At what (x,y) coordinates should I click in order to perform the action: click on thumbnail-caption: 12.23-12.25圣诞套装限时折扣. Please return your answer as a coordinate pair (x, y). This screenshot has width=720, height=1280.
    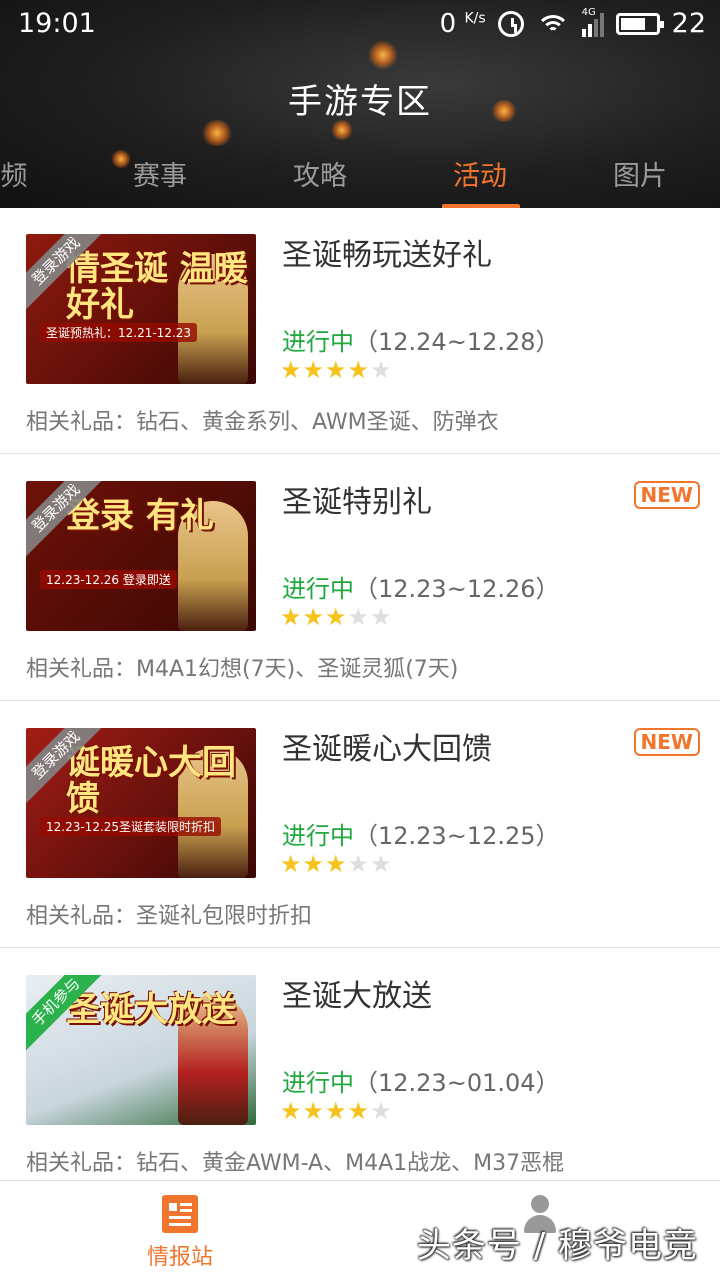
    Looking at the image, I should click on (131, 826).